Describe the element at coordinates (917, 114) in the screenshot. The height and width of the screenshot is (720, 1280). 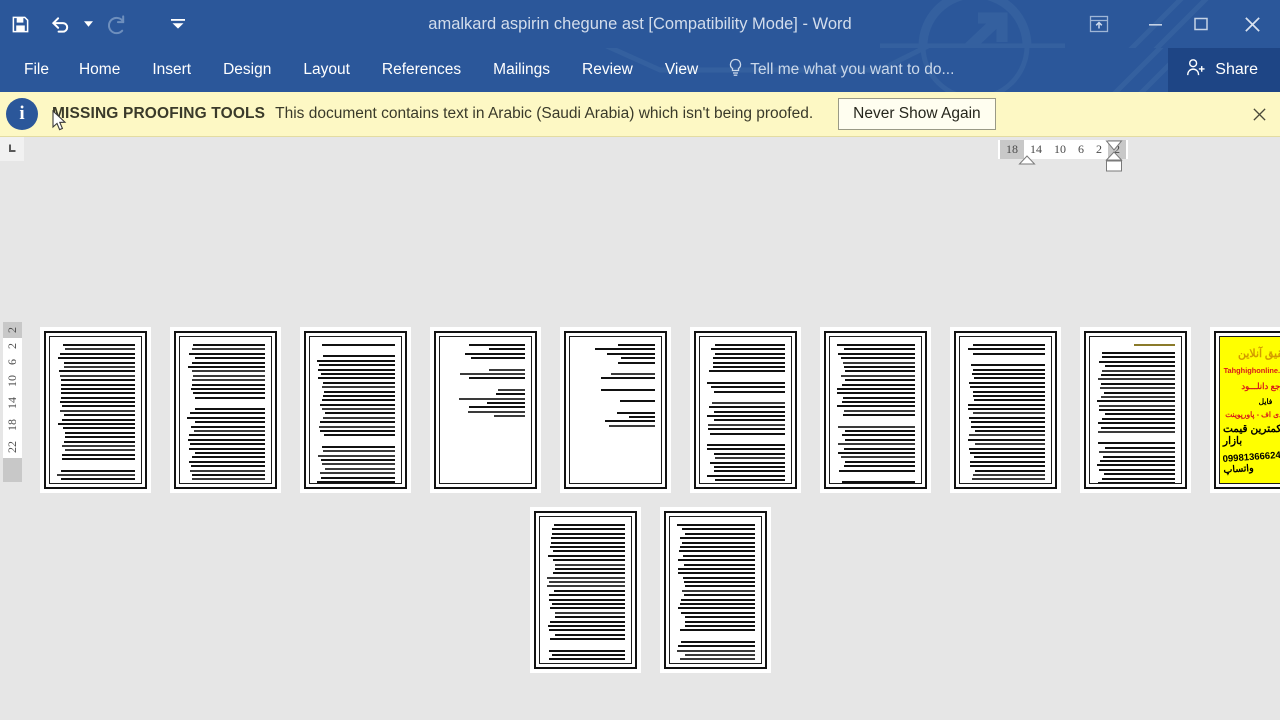
I see `never-show-again-button: Never Show Again` at that location.